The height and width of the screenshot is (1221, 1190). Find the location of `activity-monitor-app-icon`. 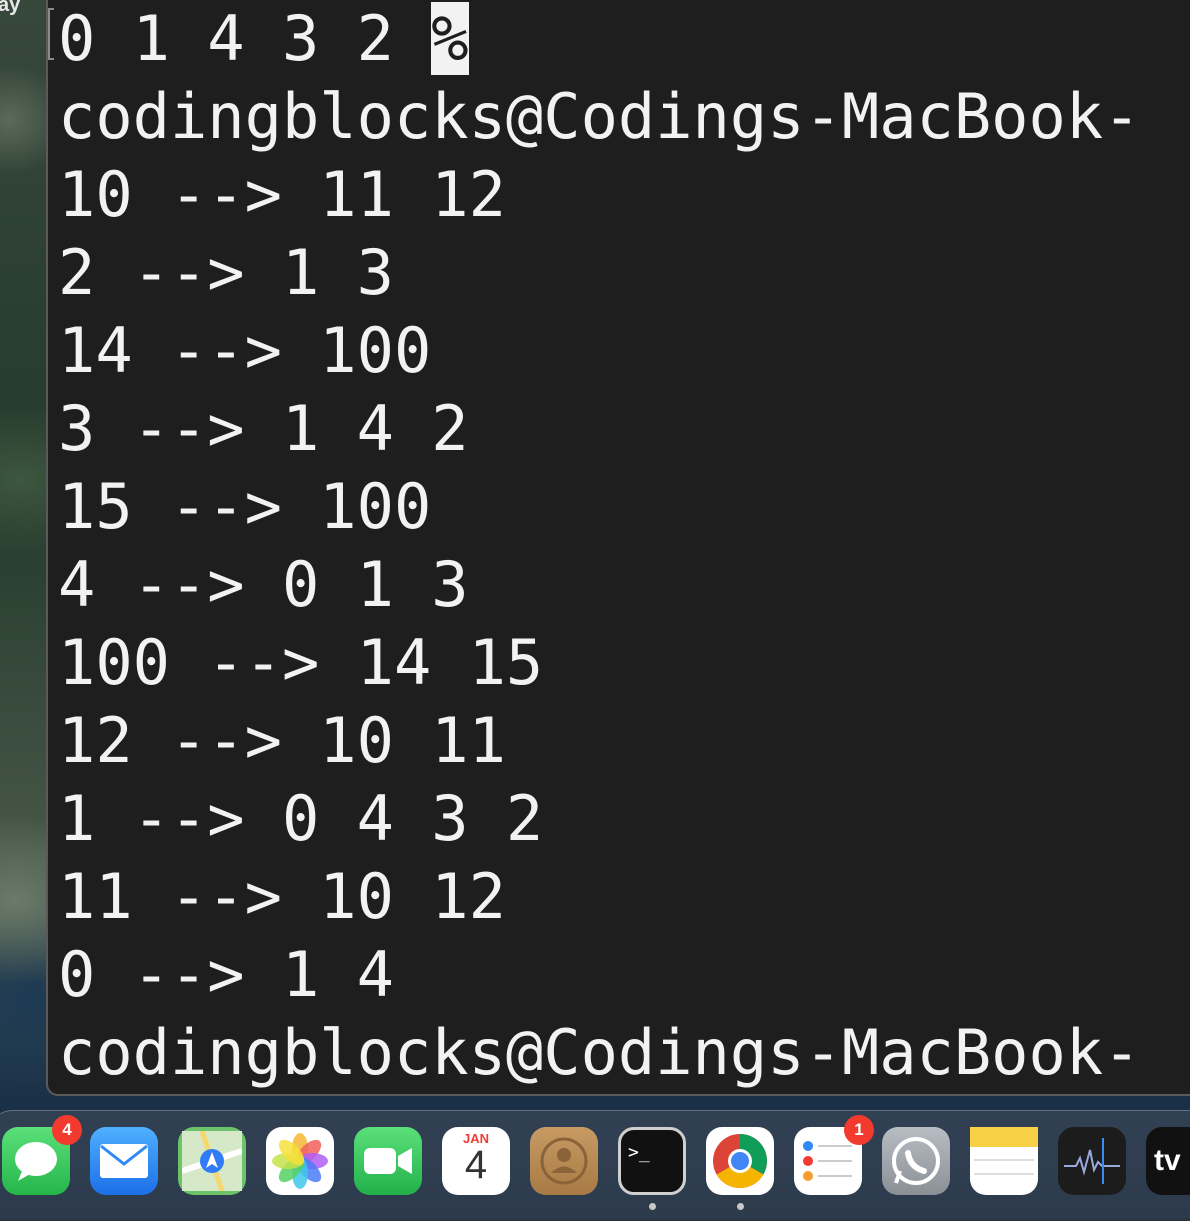

activity-monitor-app-icon is located at coordinates (1092, 1161).